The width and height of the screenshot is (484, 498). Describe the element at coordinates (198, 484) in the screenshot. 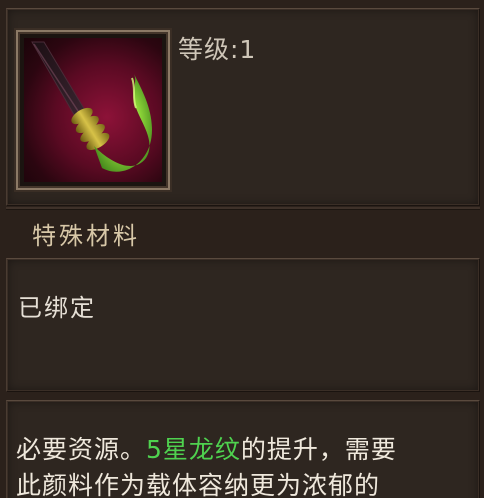

I see `description-line-2: 此颜料作为载体容纳更为浓郁的` at that location.